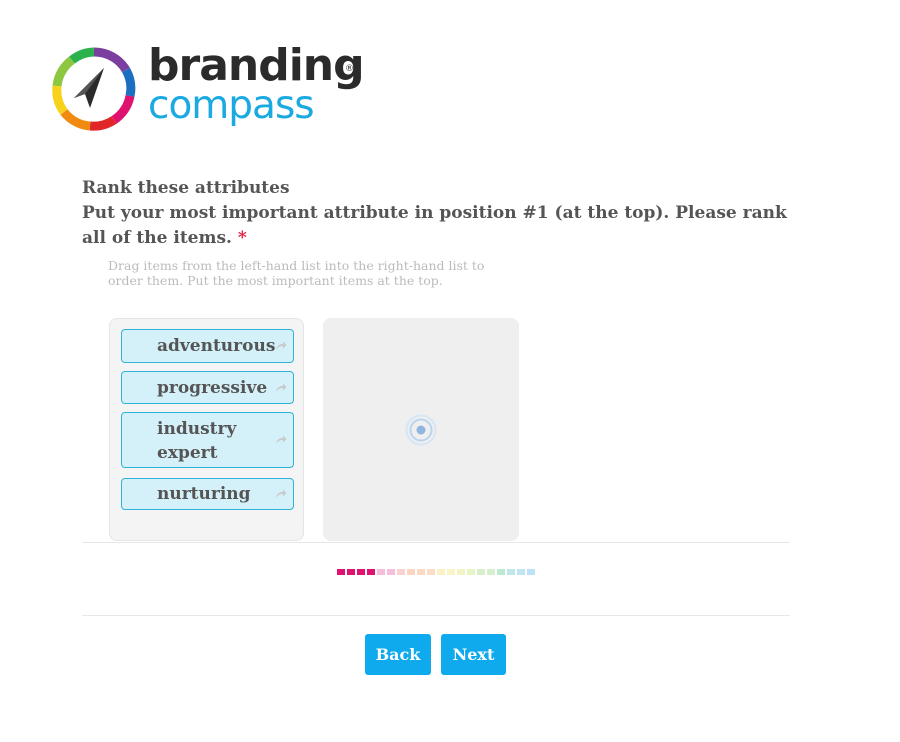 The width and height of the screenshot is (900, 742). What do you see at coordinates (212, 388) in the screenshot?
I see `rank-item-label: progressive` at bounding box center [212, 388].